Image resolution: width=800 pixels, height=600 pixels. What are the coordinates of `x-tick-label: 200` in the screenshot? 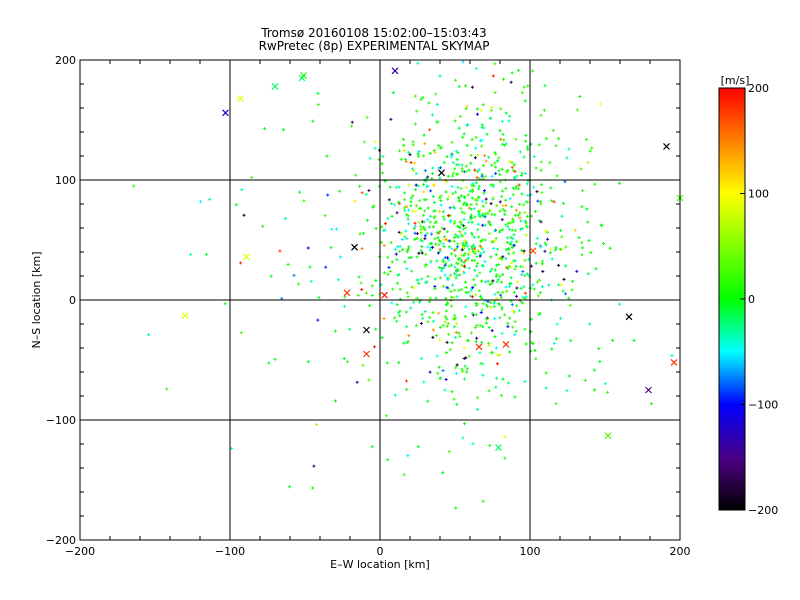 It's located at (680, 551).